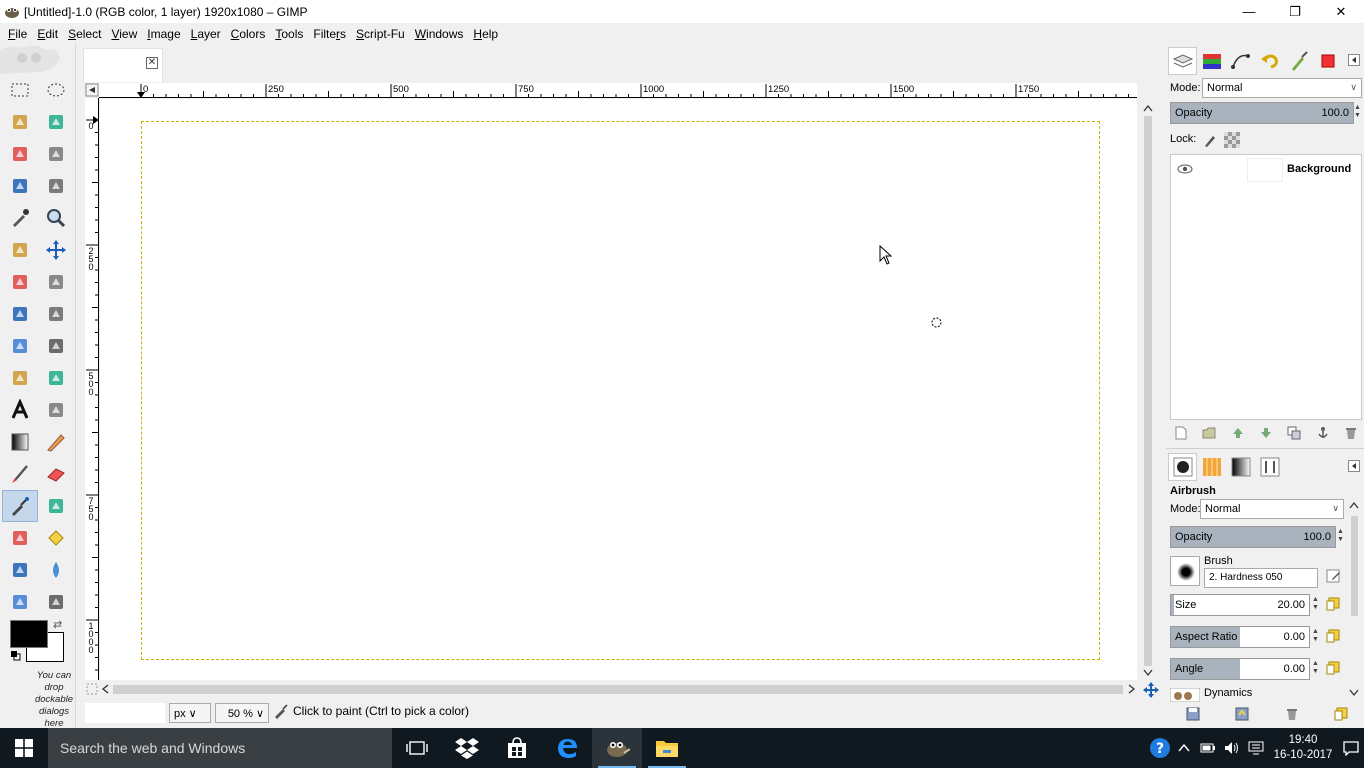  What do you see at coordinates (1333, 668) in the screenshot?
I see `reset-angle-icon` at bounding box center [1333, 668].